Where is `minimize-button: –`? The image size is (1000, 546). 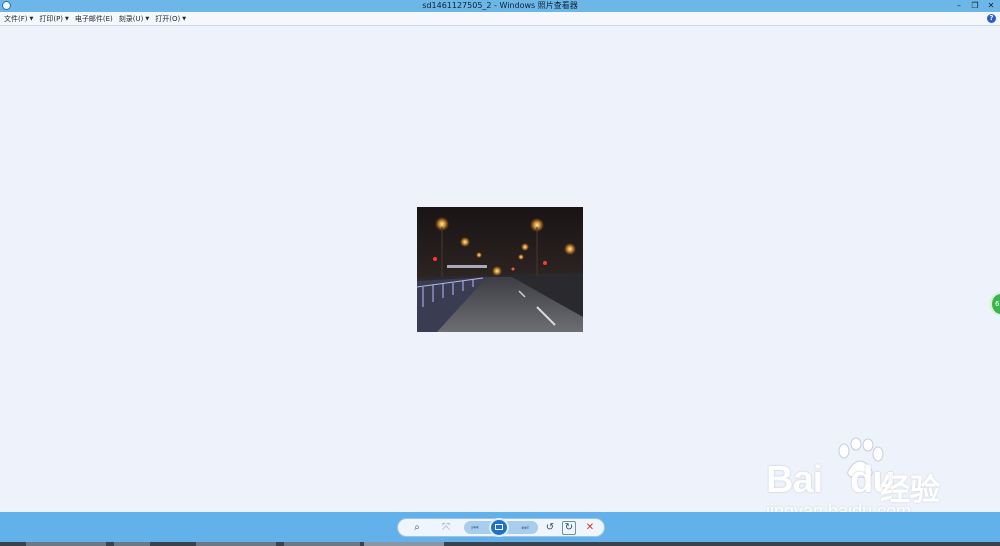
minimize-button: – is located at coordinates (959, 6).